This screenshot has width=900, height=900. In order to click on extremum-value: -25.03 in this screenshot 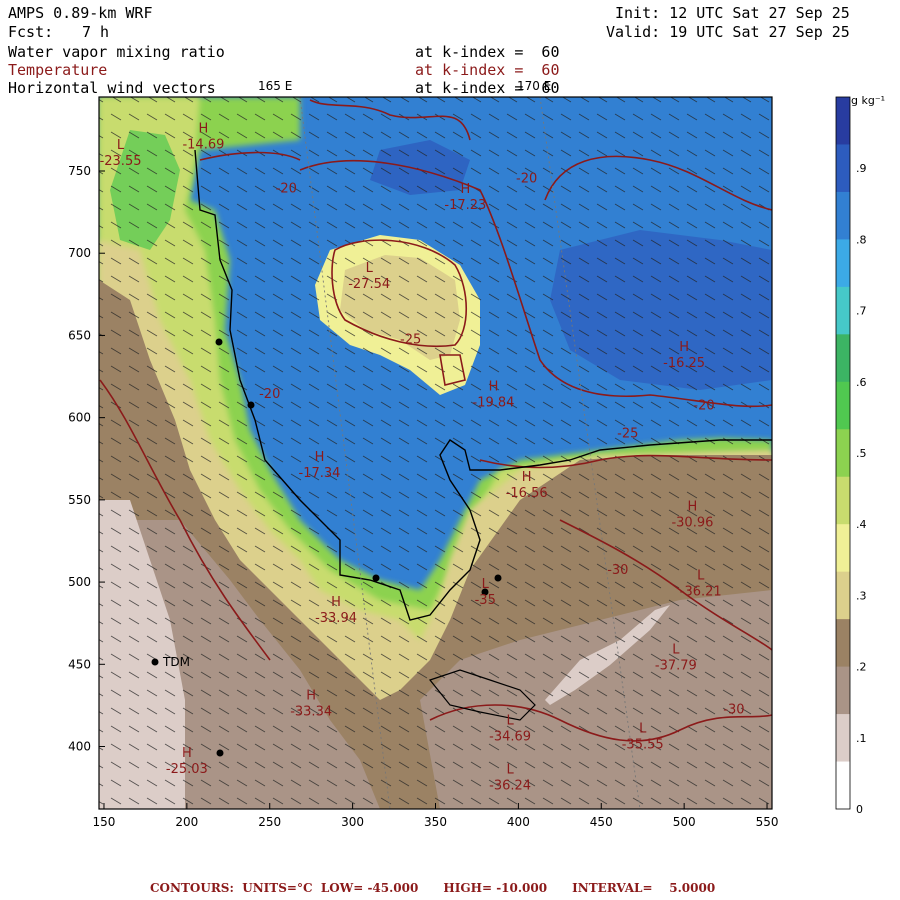, I will do `click(187, 769)`.